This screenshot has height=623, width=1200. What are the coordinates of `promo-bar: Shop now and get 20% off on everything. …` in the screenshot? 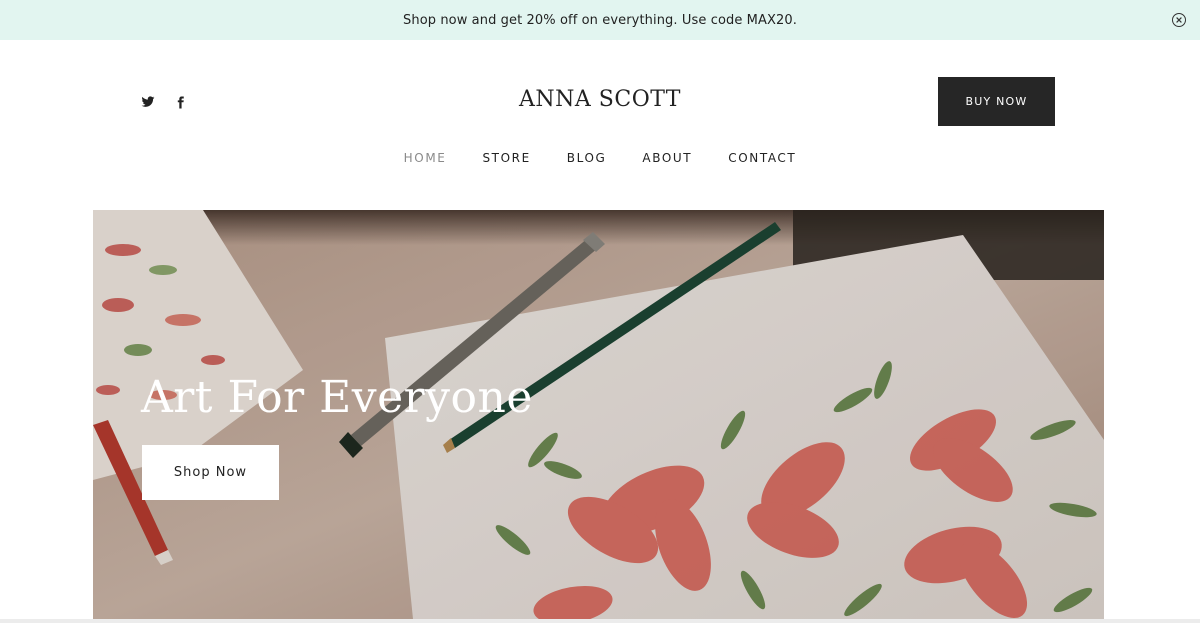 It's located at (600, 20).